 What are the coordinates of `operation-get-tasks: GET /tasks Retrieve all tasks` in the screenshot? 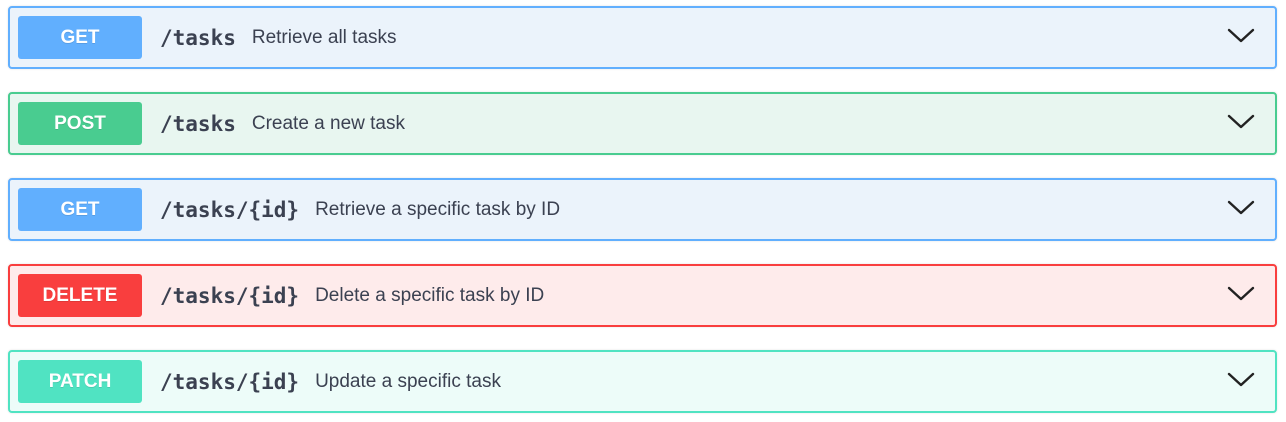 It's located at (642, 37).